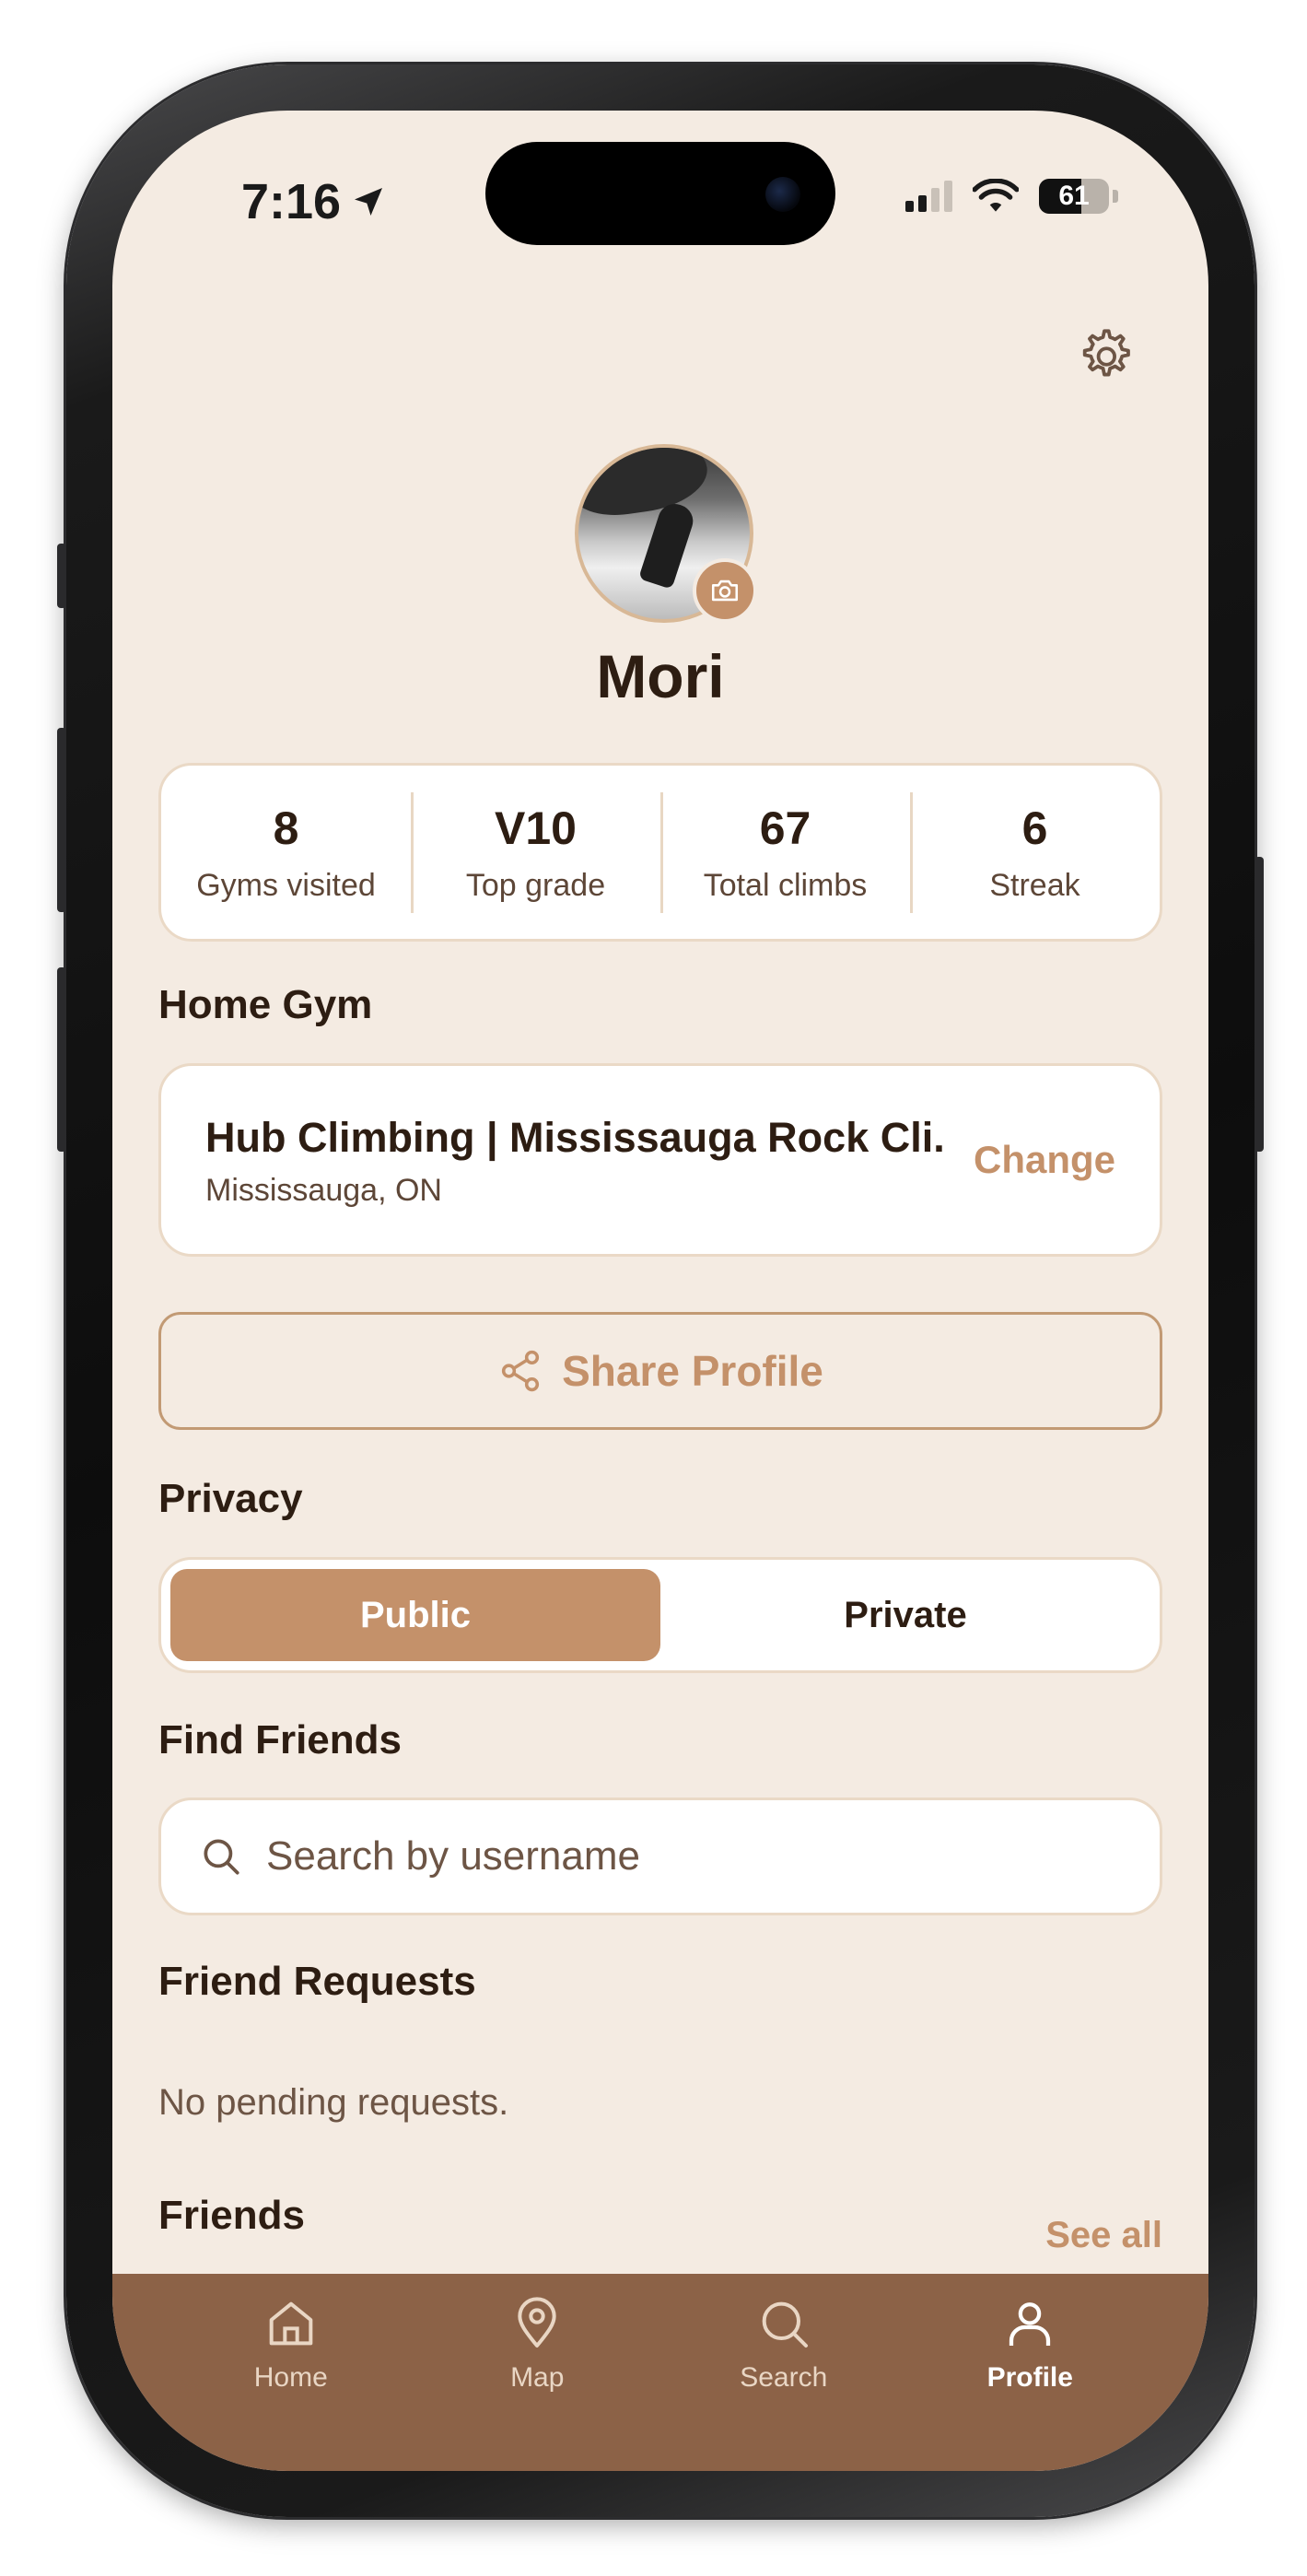  Describe the element at coordinates (280, 1739) in the screenshot. I see `find-friends-heading: Find Friends` at that location.